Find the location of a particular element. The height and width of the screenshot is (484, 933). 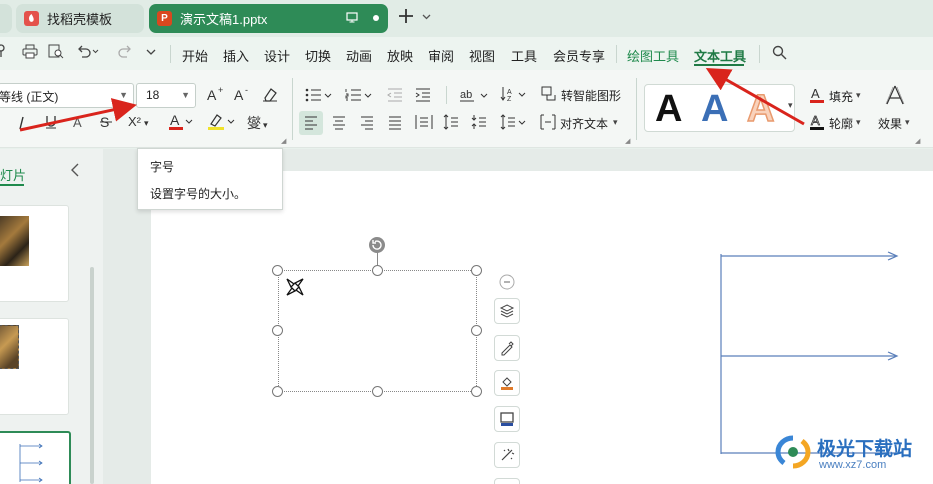

align-left-icon is located at coordinates (311, 124).